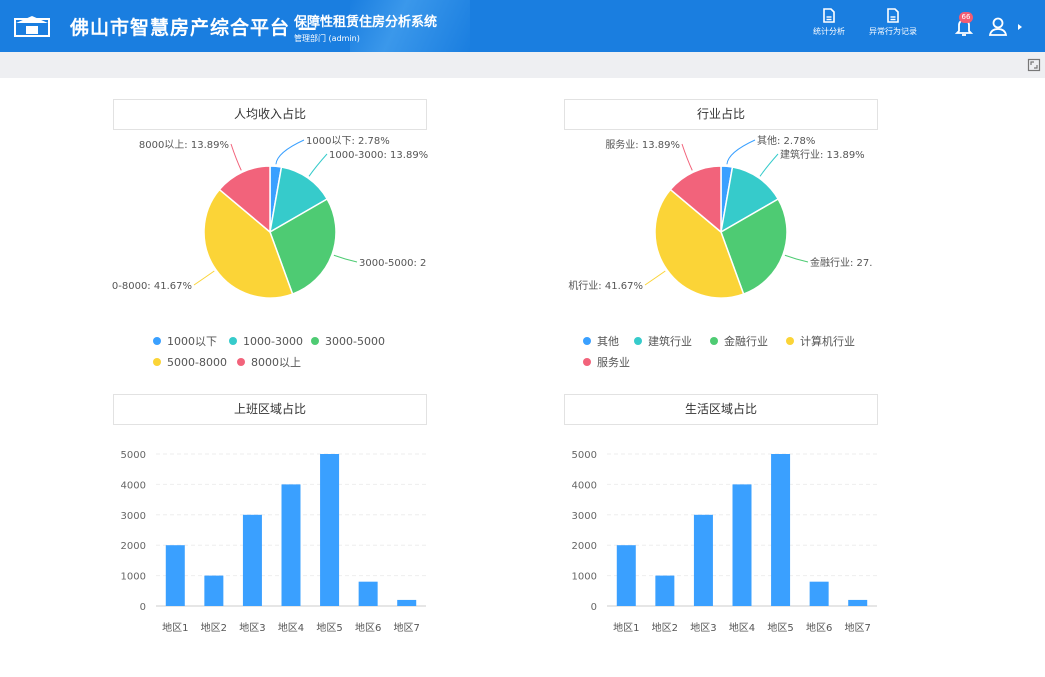  Describe the element at coordinates (742, 627) in the screenshot. I see `life-area-x-tick-label-4: 地区4` at that location.